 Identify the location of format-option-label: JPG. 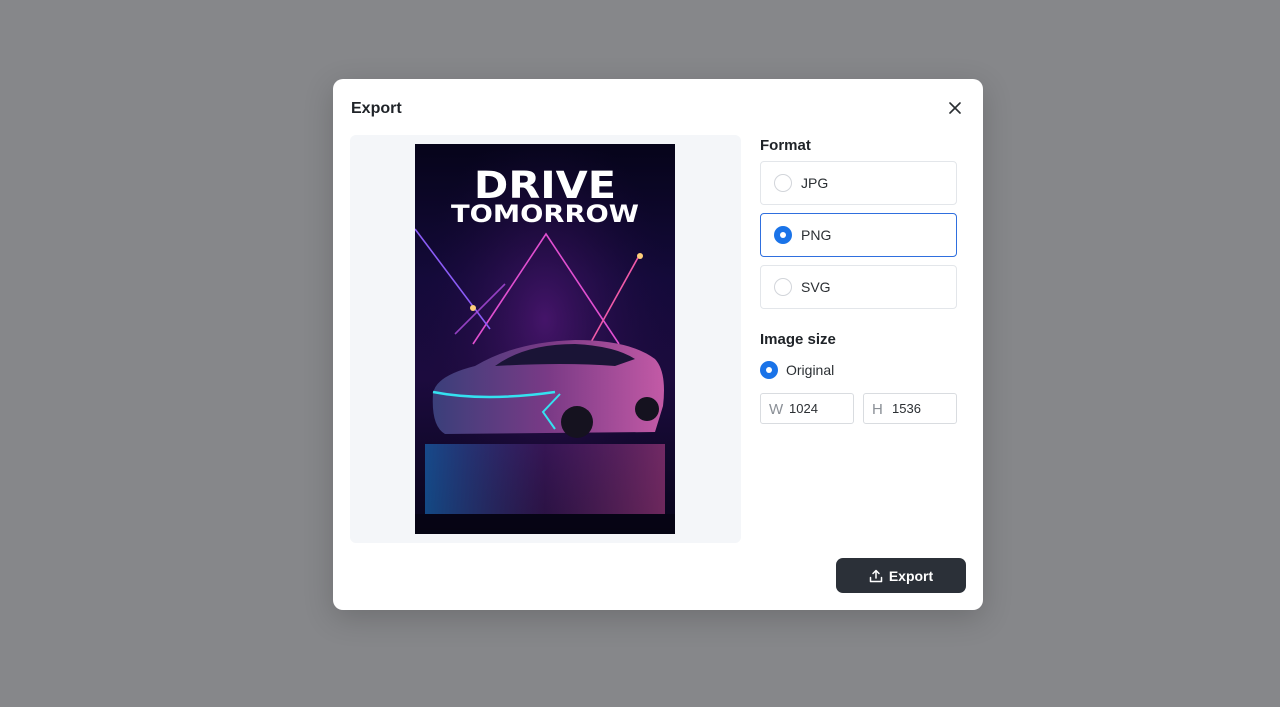
(815, 183).